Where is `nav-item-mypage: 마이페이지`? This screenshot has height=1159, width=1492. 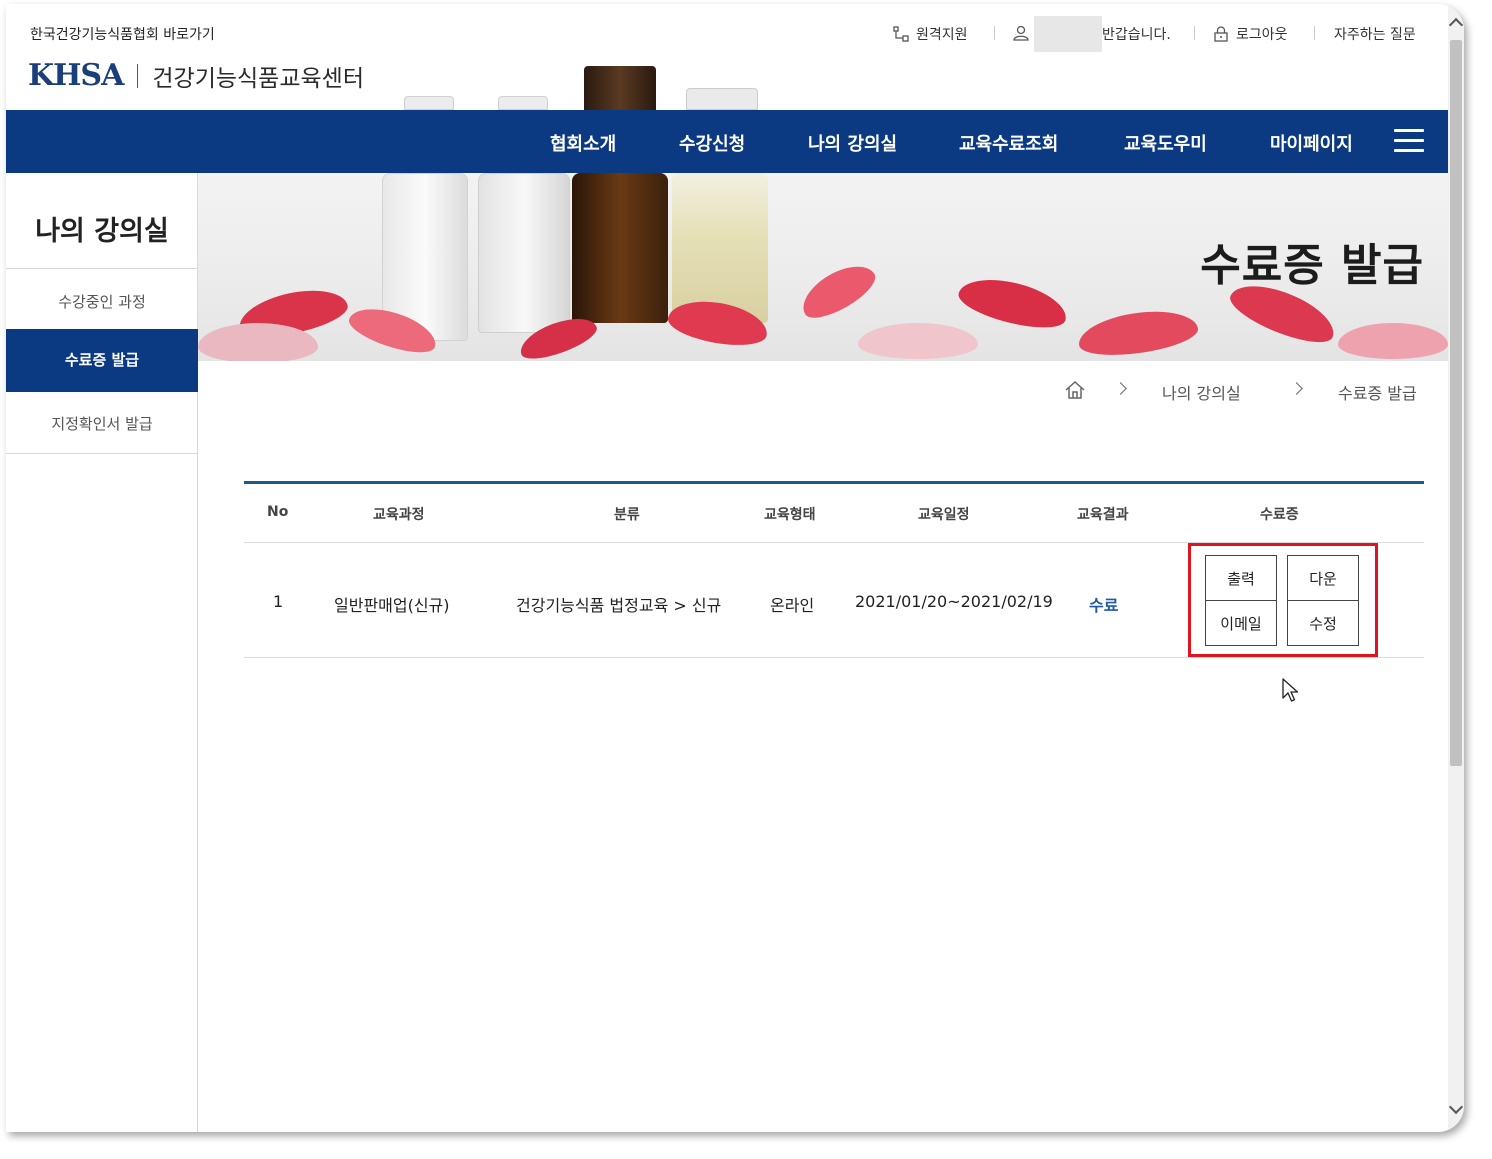 nav-item-mypage: 마이페이지 is located at coordinates (1311, 143).